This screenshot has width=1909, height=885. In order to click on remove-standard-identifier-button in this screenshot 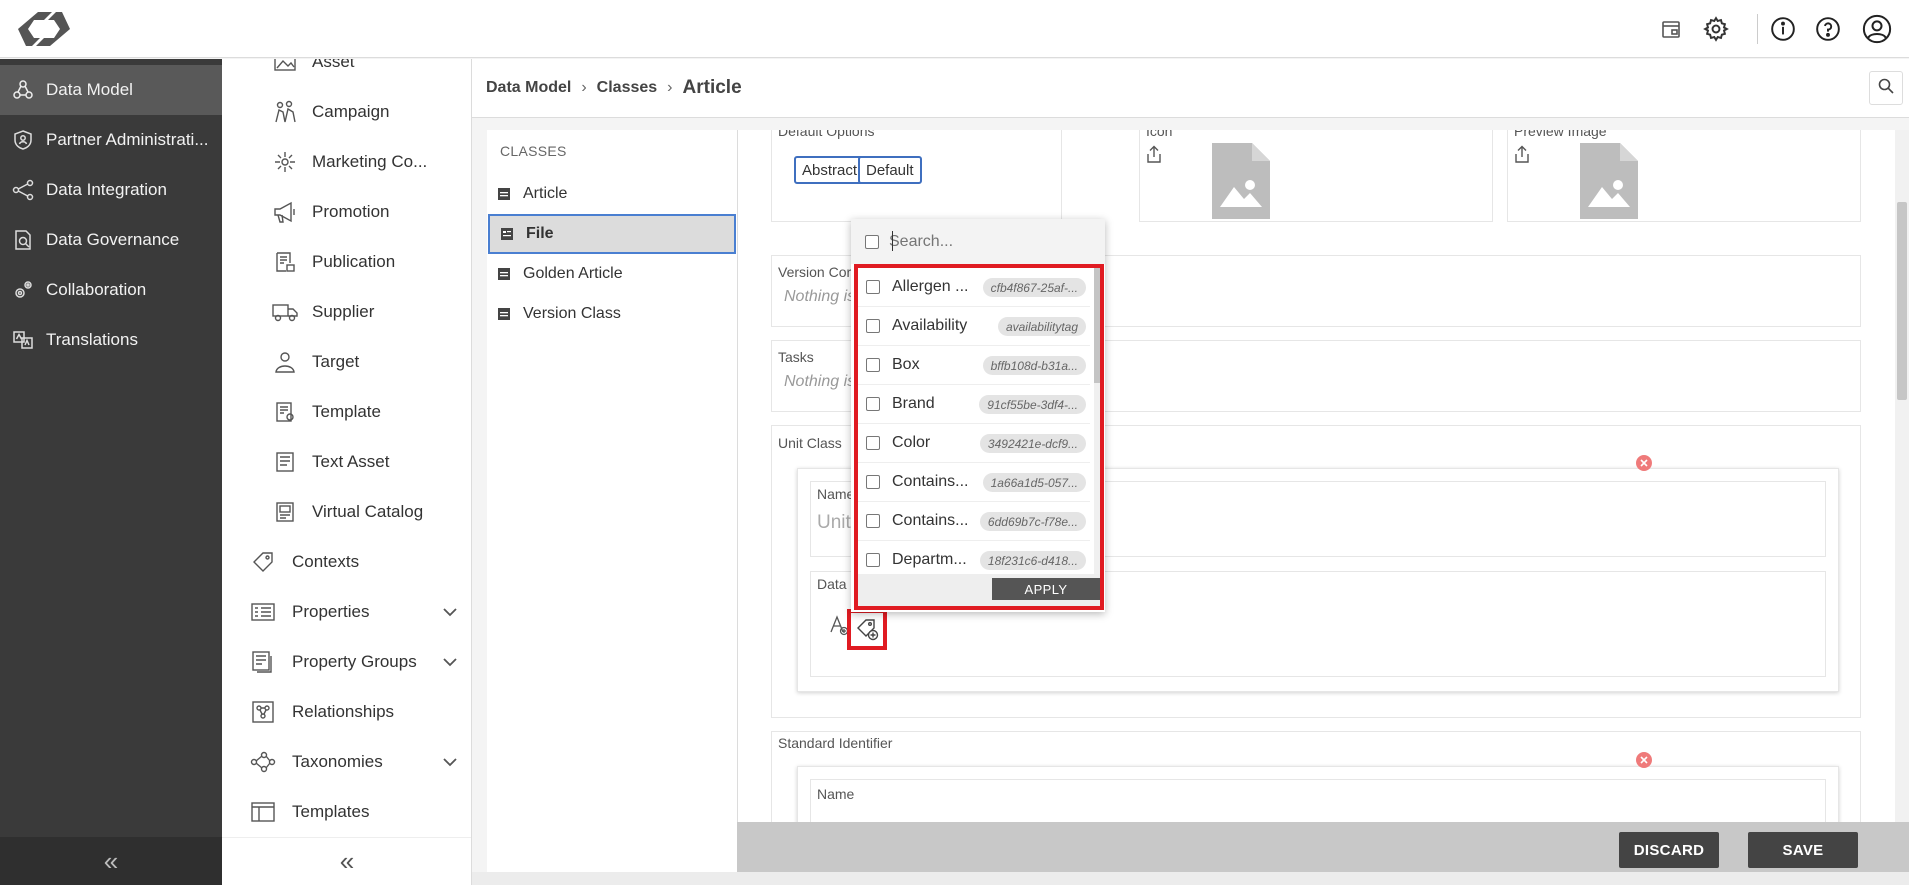, I will do `click(1644, 760)`.